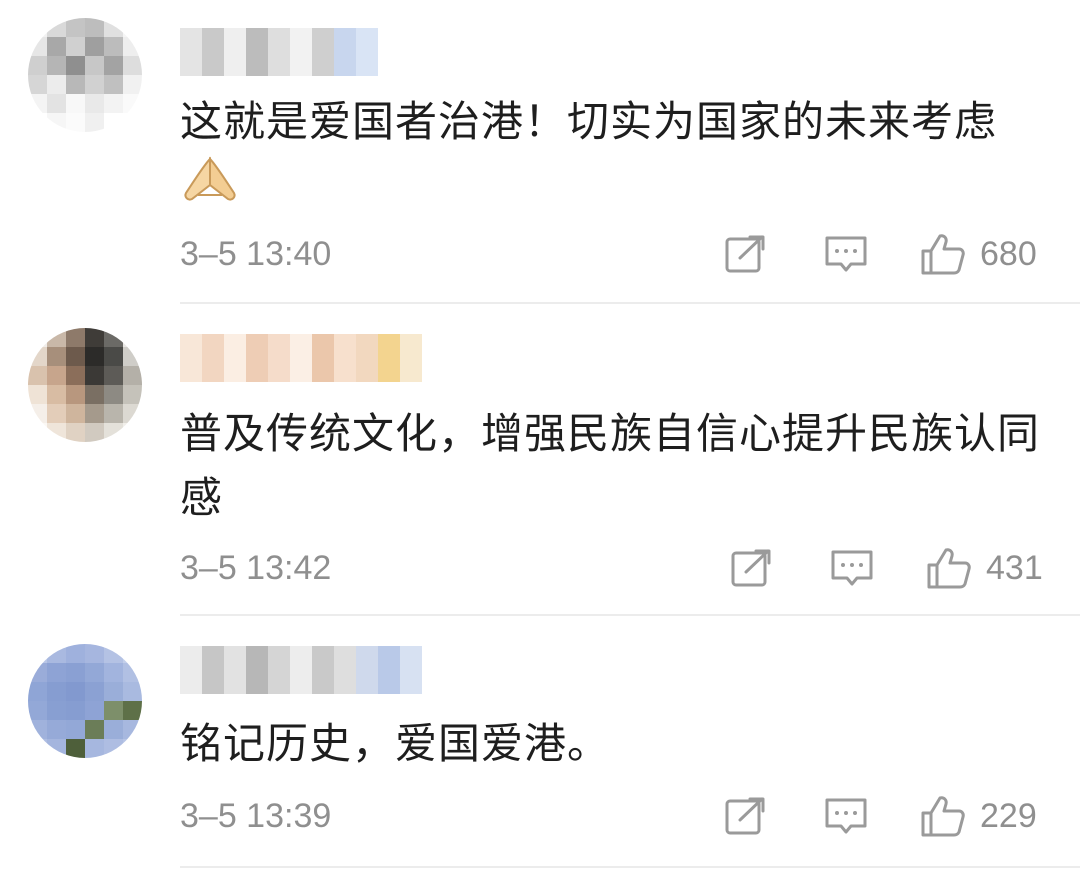 Image resolution: width=1080 pixels, height=870 pixels. What do you see at coordinates (540, 568) in the screenshot?
I see `comment-meta: 3–5 13:42 431` at bounding box center [540, 568].